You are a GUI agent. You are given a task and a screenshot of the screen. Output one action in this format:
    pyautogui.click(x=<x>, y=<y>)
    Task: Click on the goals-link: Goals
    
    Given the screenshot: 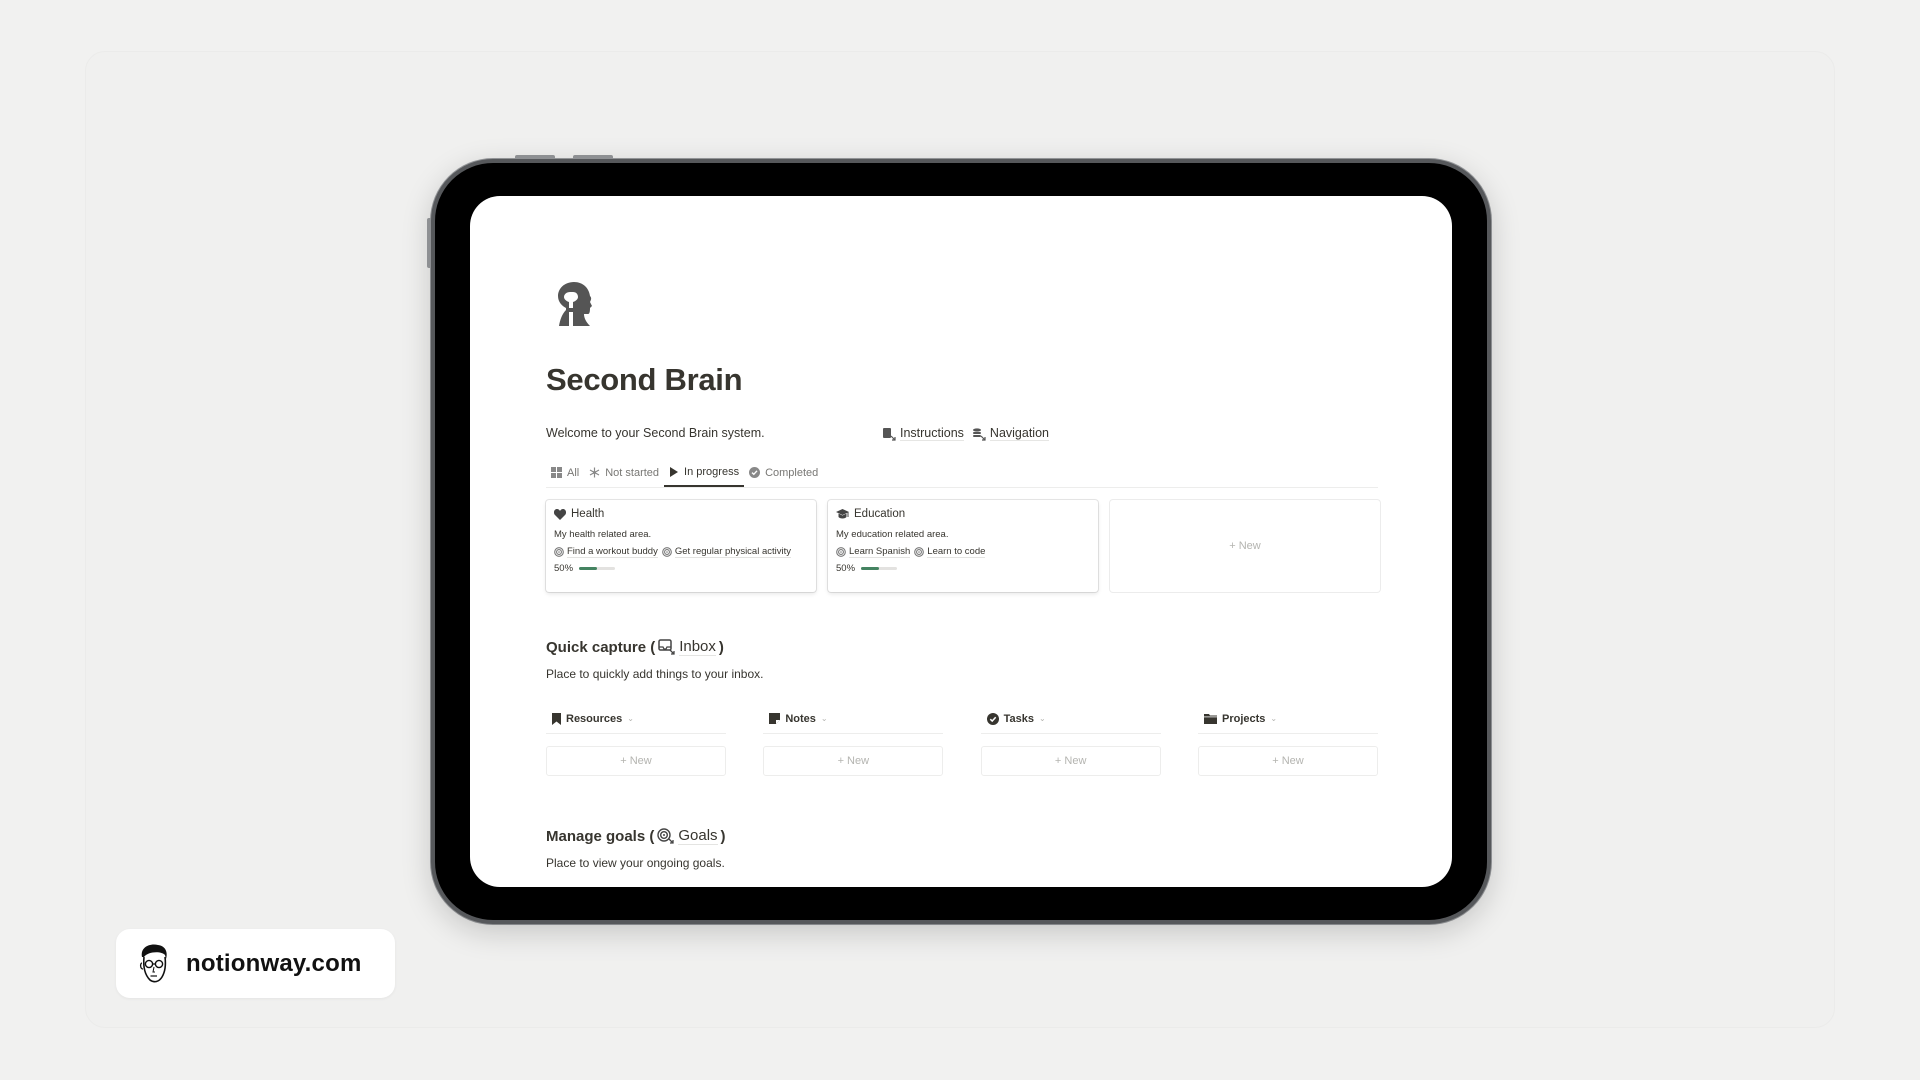 What is the action you would take?
    pyautogui.click(x=698, y=836)
    